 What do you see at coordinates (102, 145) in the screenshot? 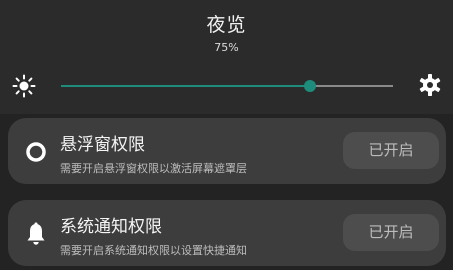
I see `overlay-permission-title: 悬浮窗权限` at bounding box center [102, 145].